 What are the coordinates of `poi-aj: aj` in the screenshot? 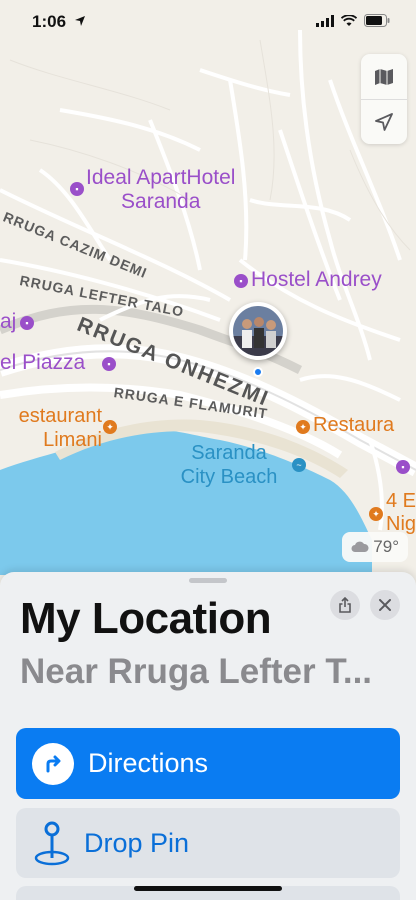 It's located at (8, 322).